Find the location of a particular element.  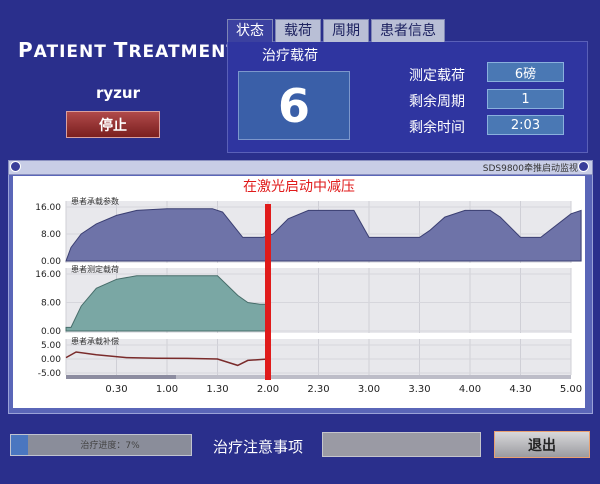

remaining-time-label: 剩余时间 is located at coordinates (437, 128).